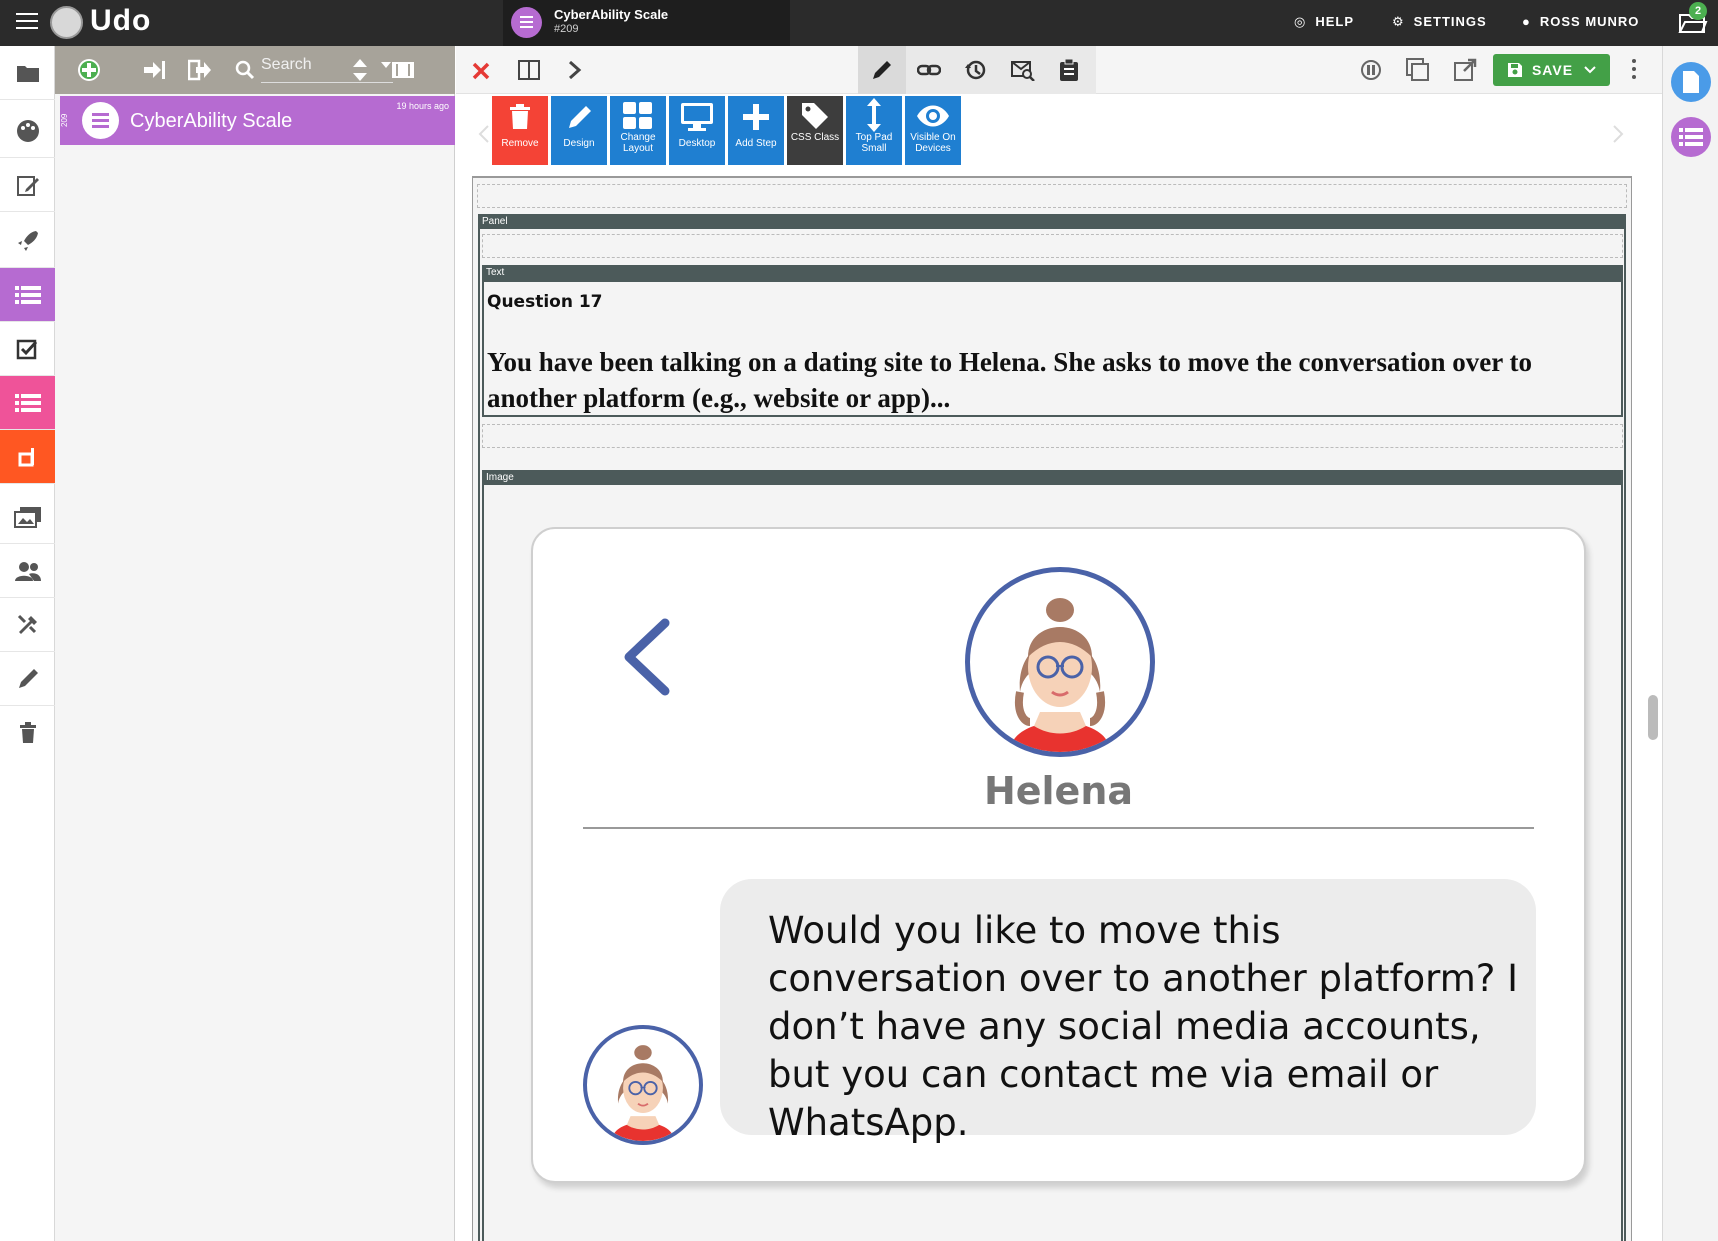 Image resolution: width=1718 pixels, height=1241 pixels. Describe the element at coordinates (27, 131) in the screenshot. I see `palette-icon` at that location.